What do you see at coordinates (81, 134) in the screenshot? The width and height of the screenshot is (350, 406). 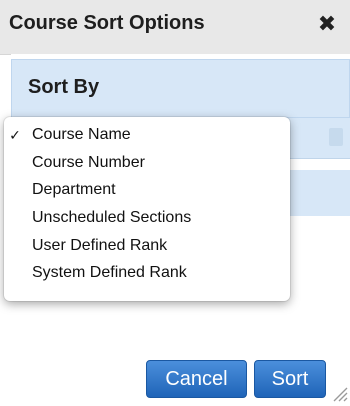 I see `menu-item-label: Course Name` at bounding box center [81, 134].